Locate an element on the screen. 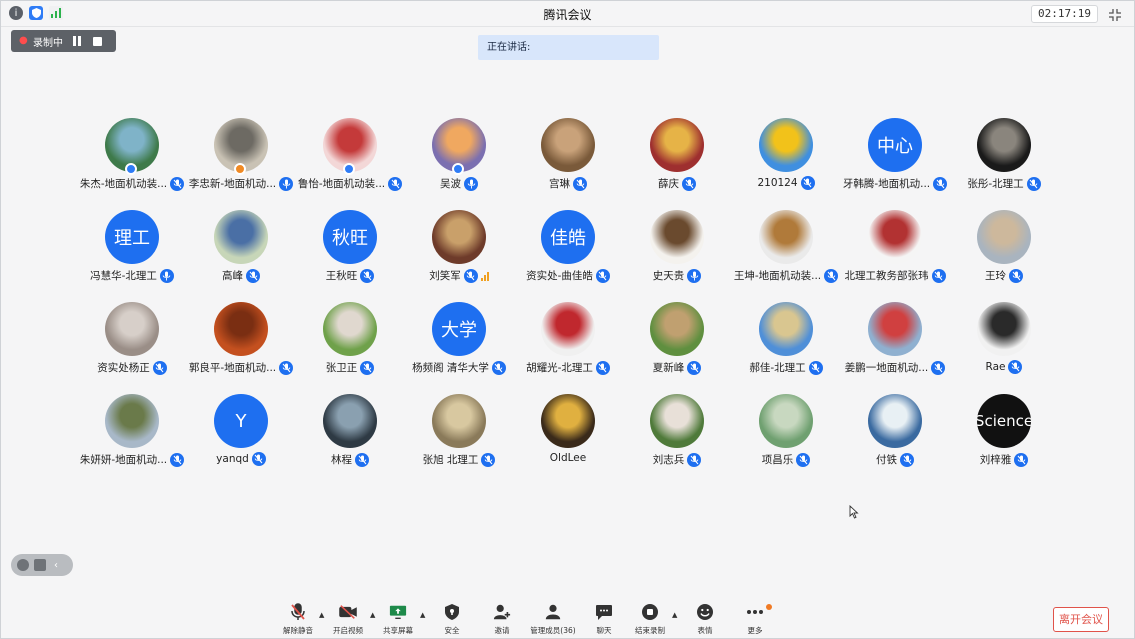  participant-tile: Yyanqd is located at coordinates (241, 434).